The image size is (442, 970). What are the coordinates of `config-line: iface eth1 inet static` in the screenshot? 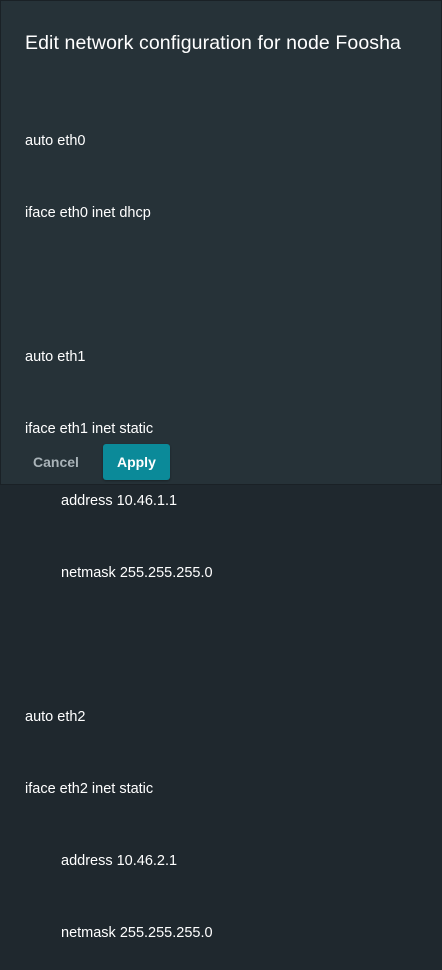 It's located at (89, 429).